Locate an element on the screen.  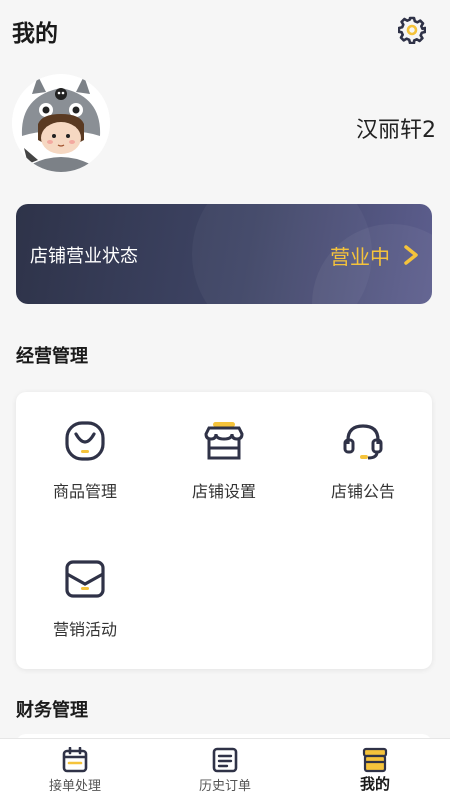
product-icon is located at coordinates (85, 441).